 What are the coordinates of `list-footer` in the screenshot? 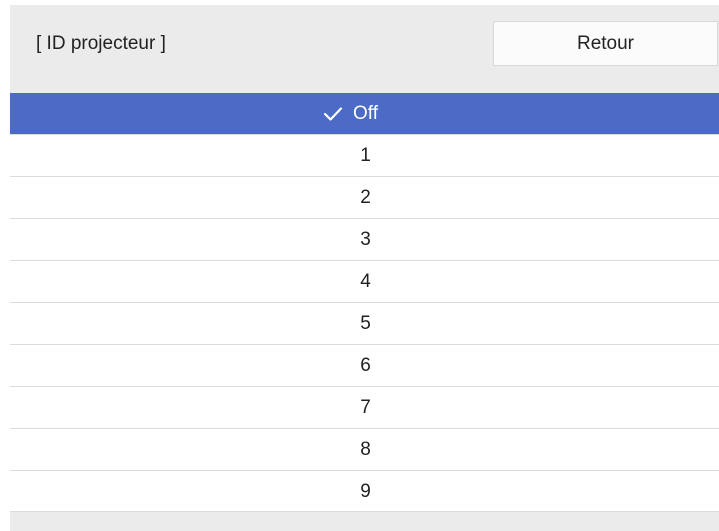 It's located at (364, 521).